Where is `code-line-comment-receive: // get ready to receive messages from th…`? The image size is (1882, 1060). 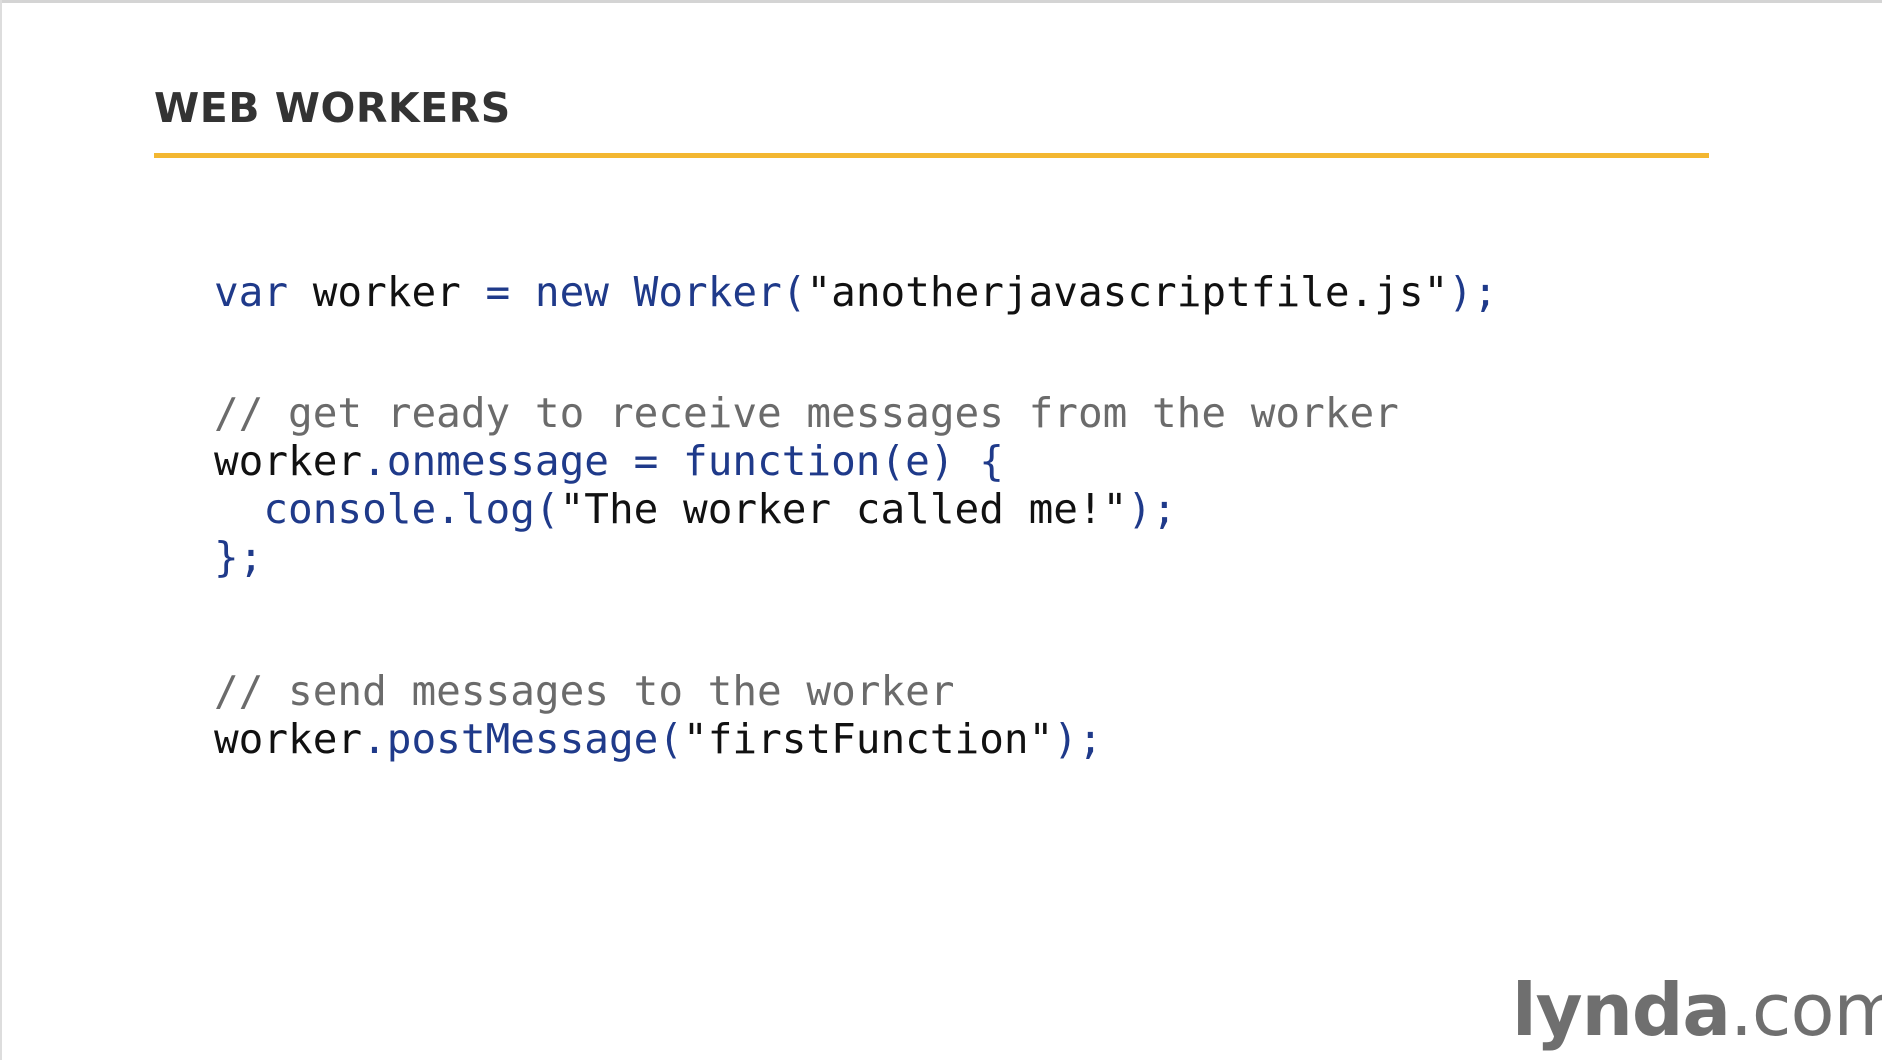
code-line-comment-receive: // get ready to receive messages from th… is located at coordinates (806, 413).